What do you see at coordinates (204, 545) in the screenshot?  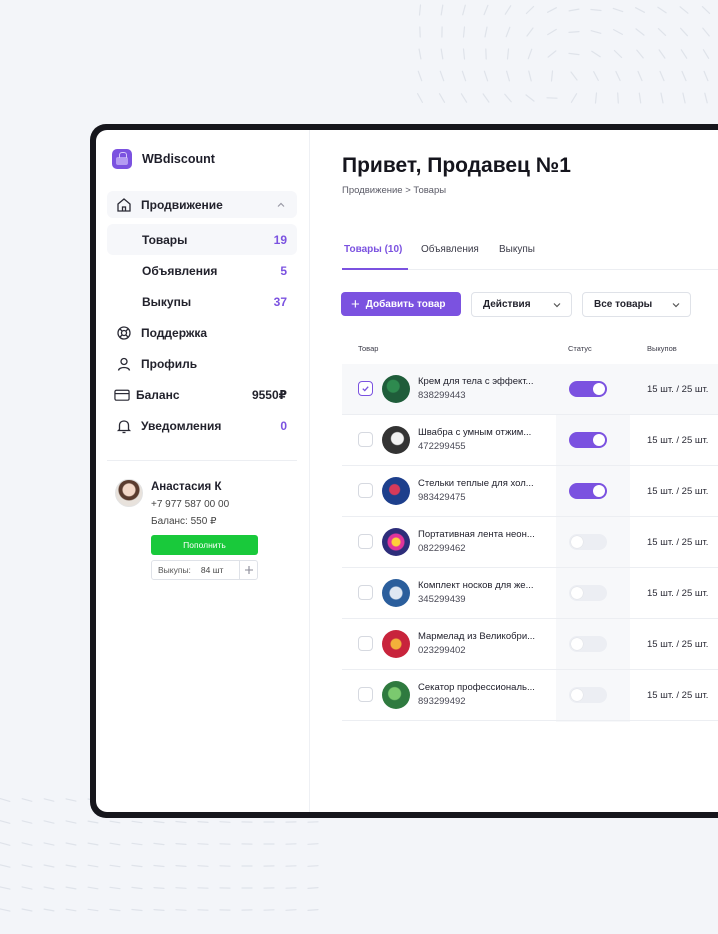 I see `topup-button: Пополнить` at bounding box center [204, 545].